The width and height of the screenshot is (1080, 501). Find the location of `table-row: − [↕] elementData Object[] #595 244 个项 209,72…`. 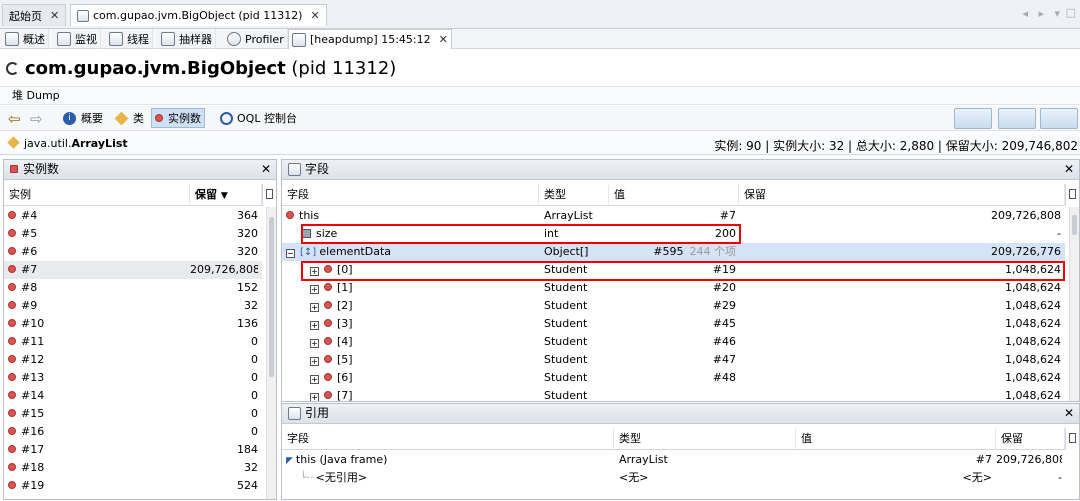

table-row: − [↕] elementData Object[] #595 244 个项 209,72… is located at coordinates (673, 252).